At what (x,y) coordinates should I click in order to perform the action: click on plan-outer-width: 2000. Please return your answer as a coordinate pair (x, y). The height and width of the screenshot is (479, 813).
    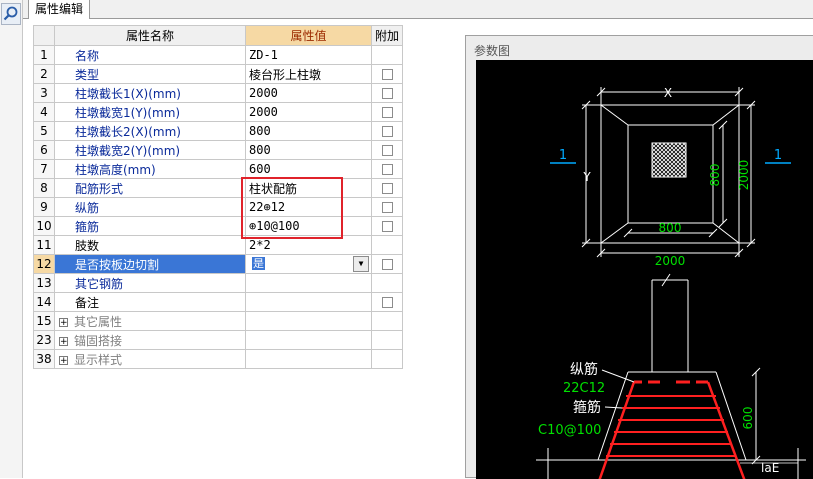
    Looking at the image, I should click on (670, 261).